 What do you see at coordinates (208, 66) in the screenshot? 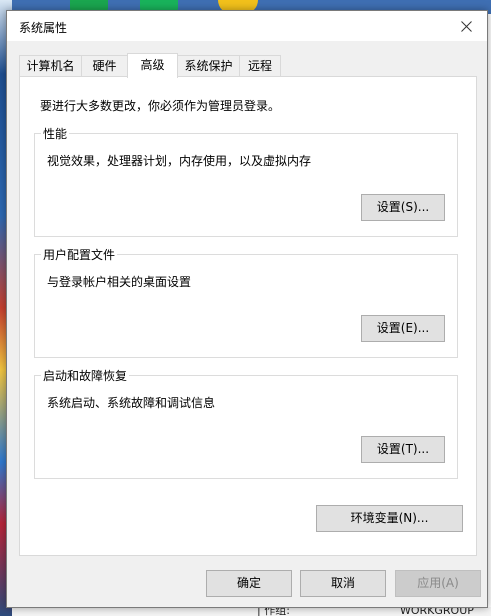
I see `tab-system-protection: 系统保护` at bounding box center [208, 66].